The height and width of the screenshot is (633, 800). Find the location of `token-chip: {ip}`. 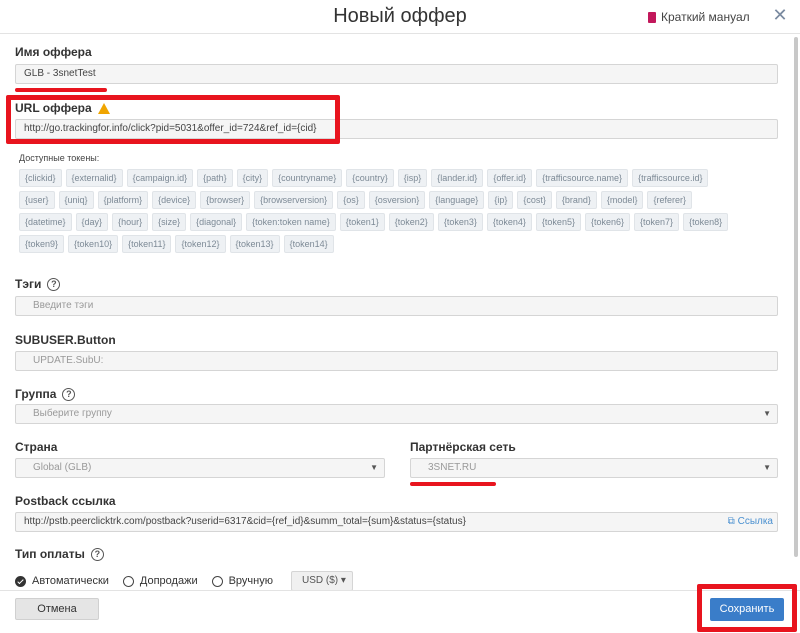

token-chip: {ip} is located at coordinates (501, 200).